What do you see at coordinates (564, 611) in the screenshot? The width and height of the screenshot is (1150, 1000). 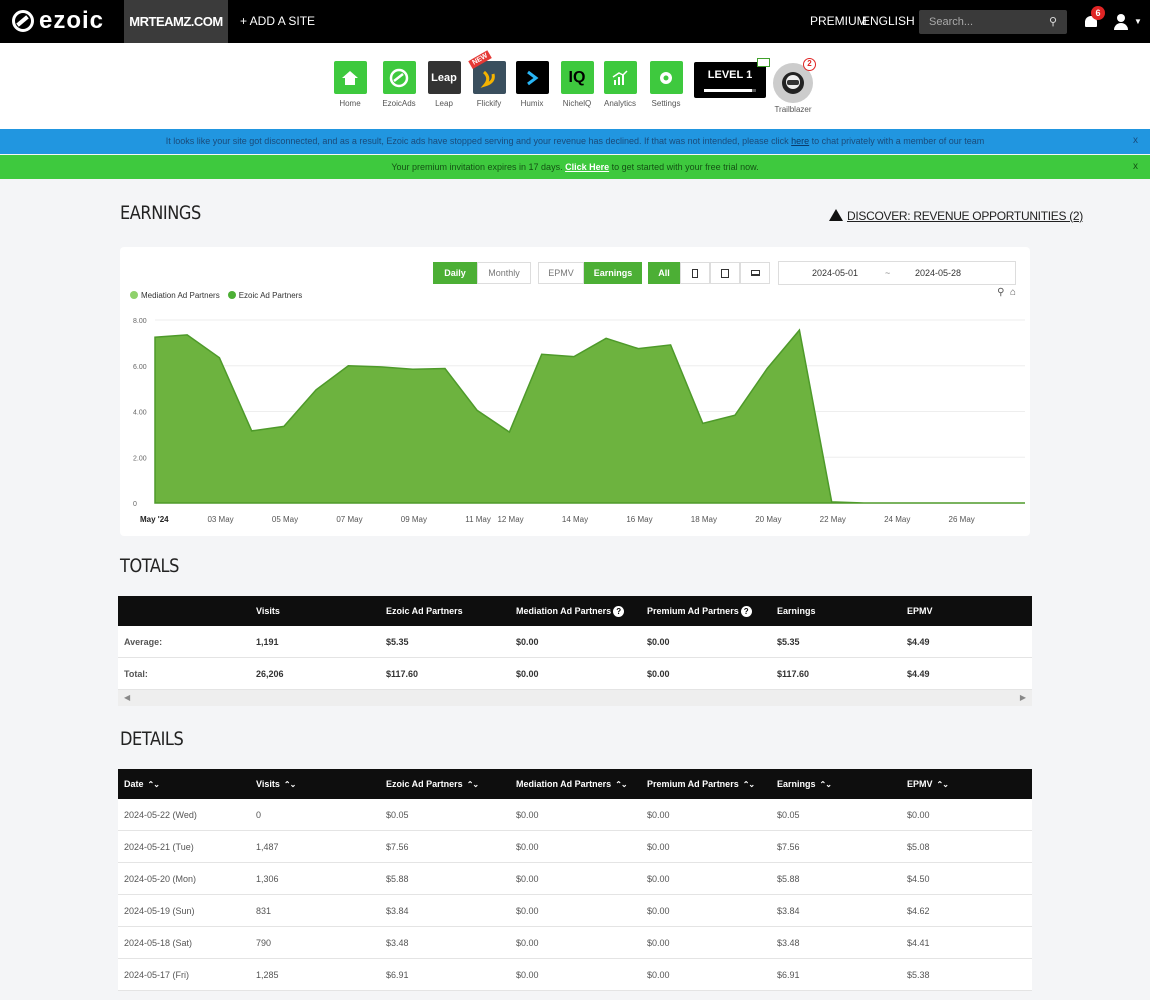 I see `column-header-label: Mediation Ad Partners` at bounding box center [564, 611].